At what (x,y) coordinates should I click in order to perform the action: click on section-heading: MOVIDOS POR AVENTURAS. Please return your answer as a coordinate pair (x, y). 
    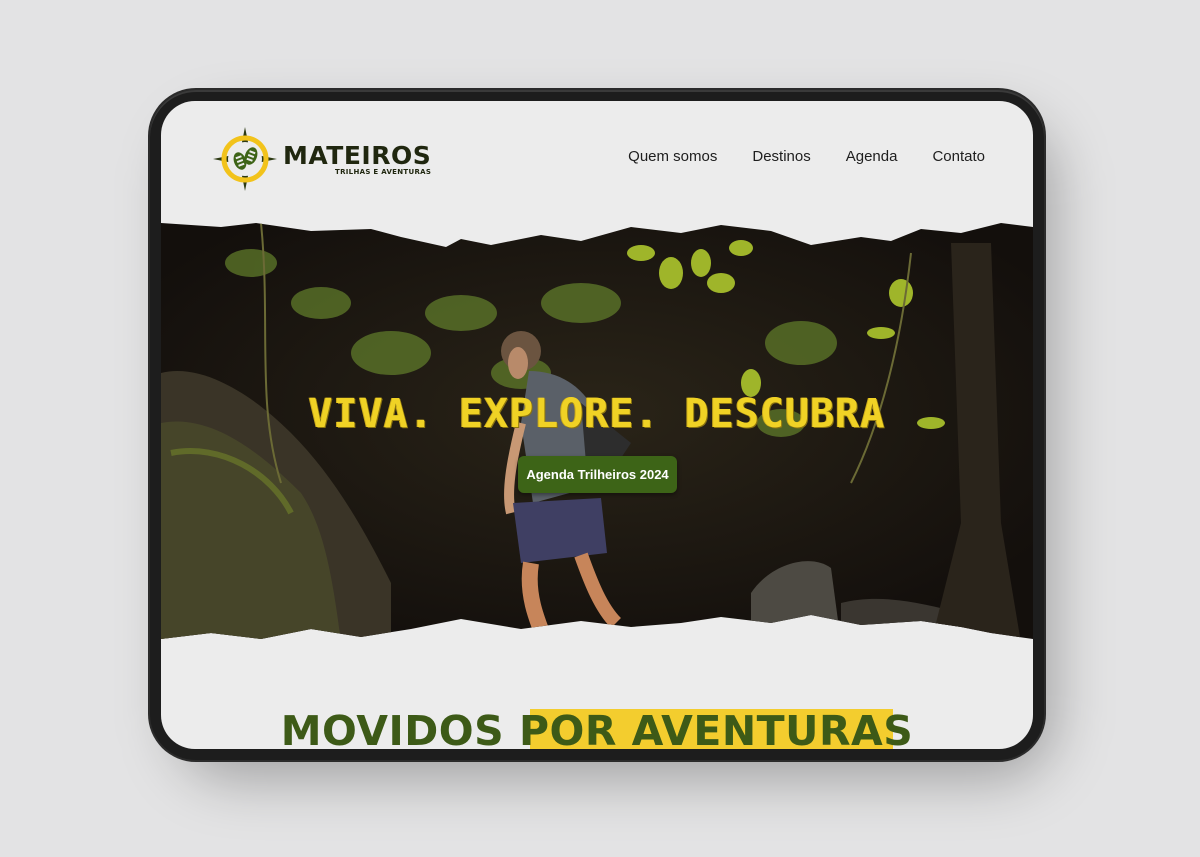
    Looking at the image, I should click on (597, 728).